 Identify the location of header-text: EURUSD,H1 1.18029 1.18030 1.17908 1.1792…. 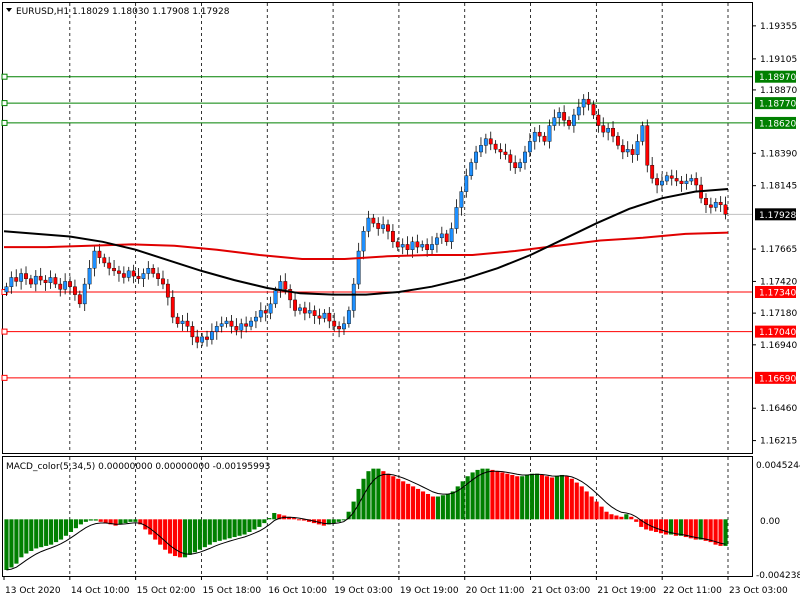
(123, 12).